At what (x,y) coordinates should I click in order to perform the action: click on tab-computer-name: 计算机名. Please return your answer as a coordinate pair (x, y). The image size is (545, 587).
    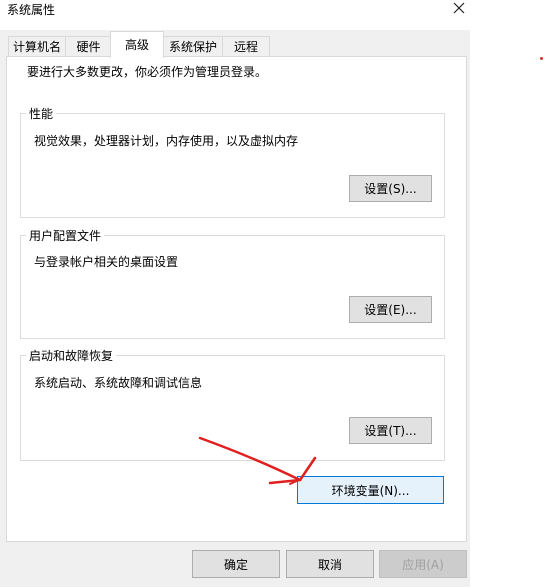
    Looking at the image, I should click on (37, 46).